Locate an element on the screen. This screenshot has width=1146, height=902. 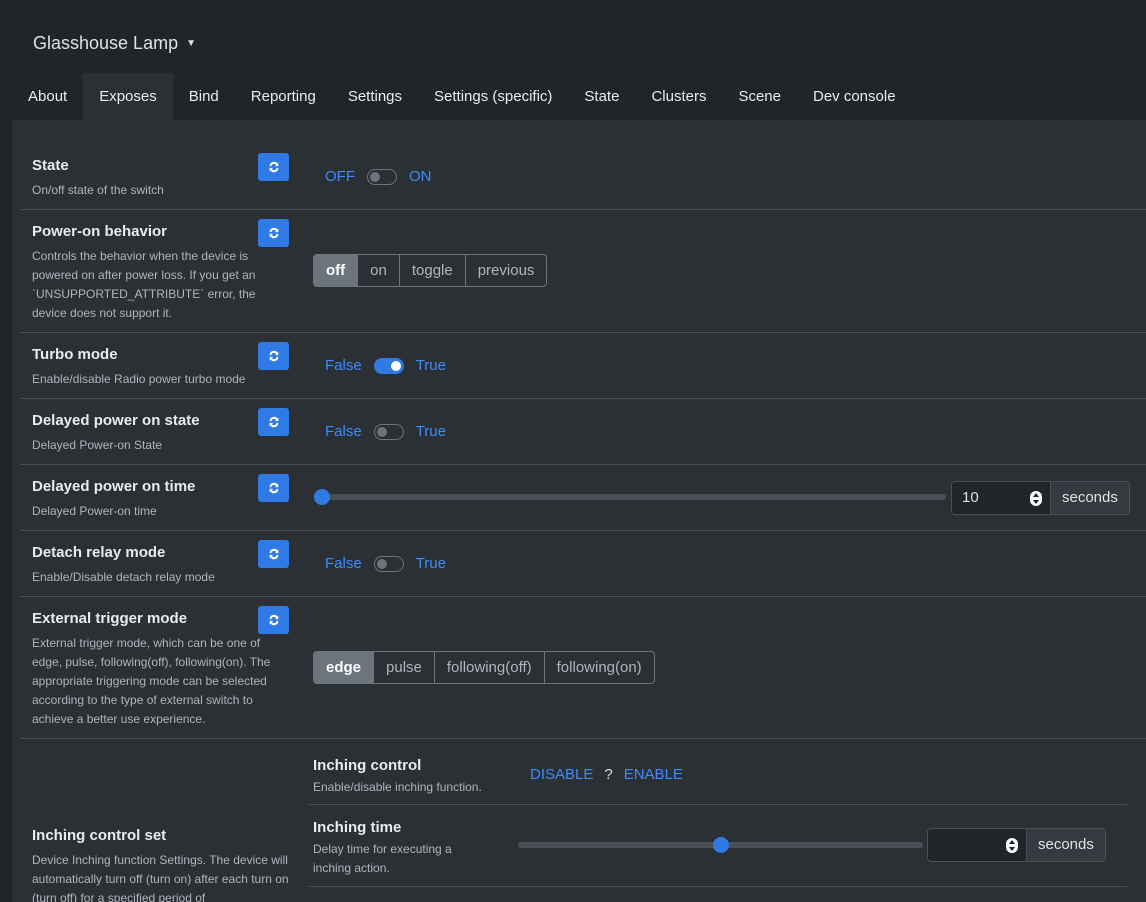
option-following-off: following(off) is located at coordinates (488, 667).